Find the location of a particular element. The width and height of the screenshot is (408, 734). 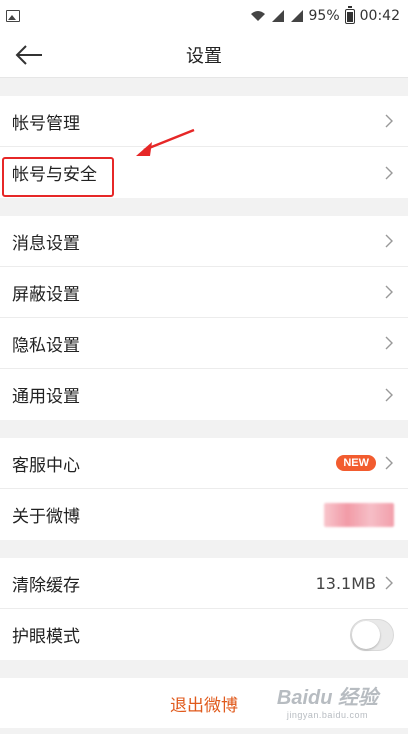

watermark-sub: jingyan.baidu.com is located at coordinates (327, 715).